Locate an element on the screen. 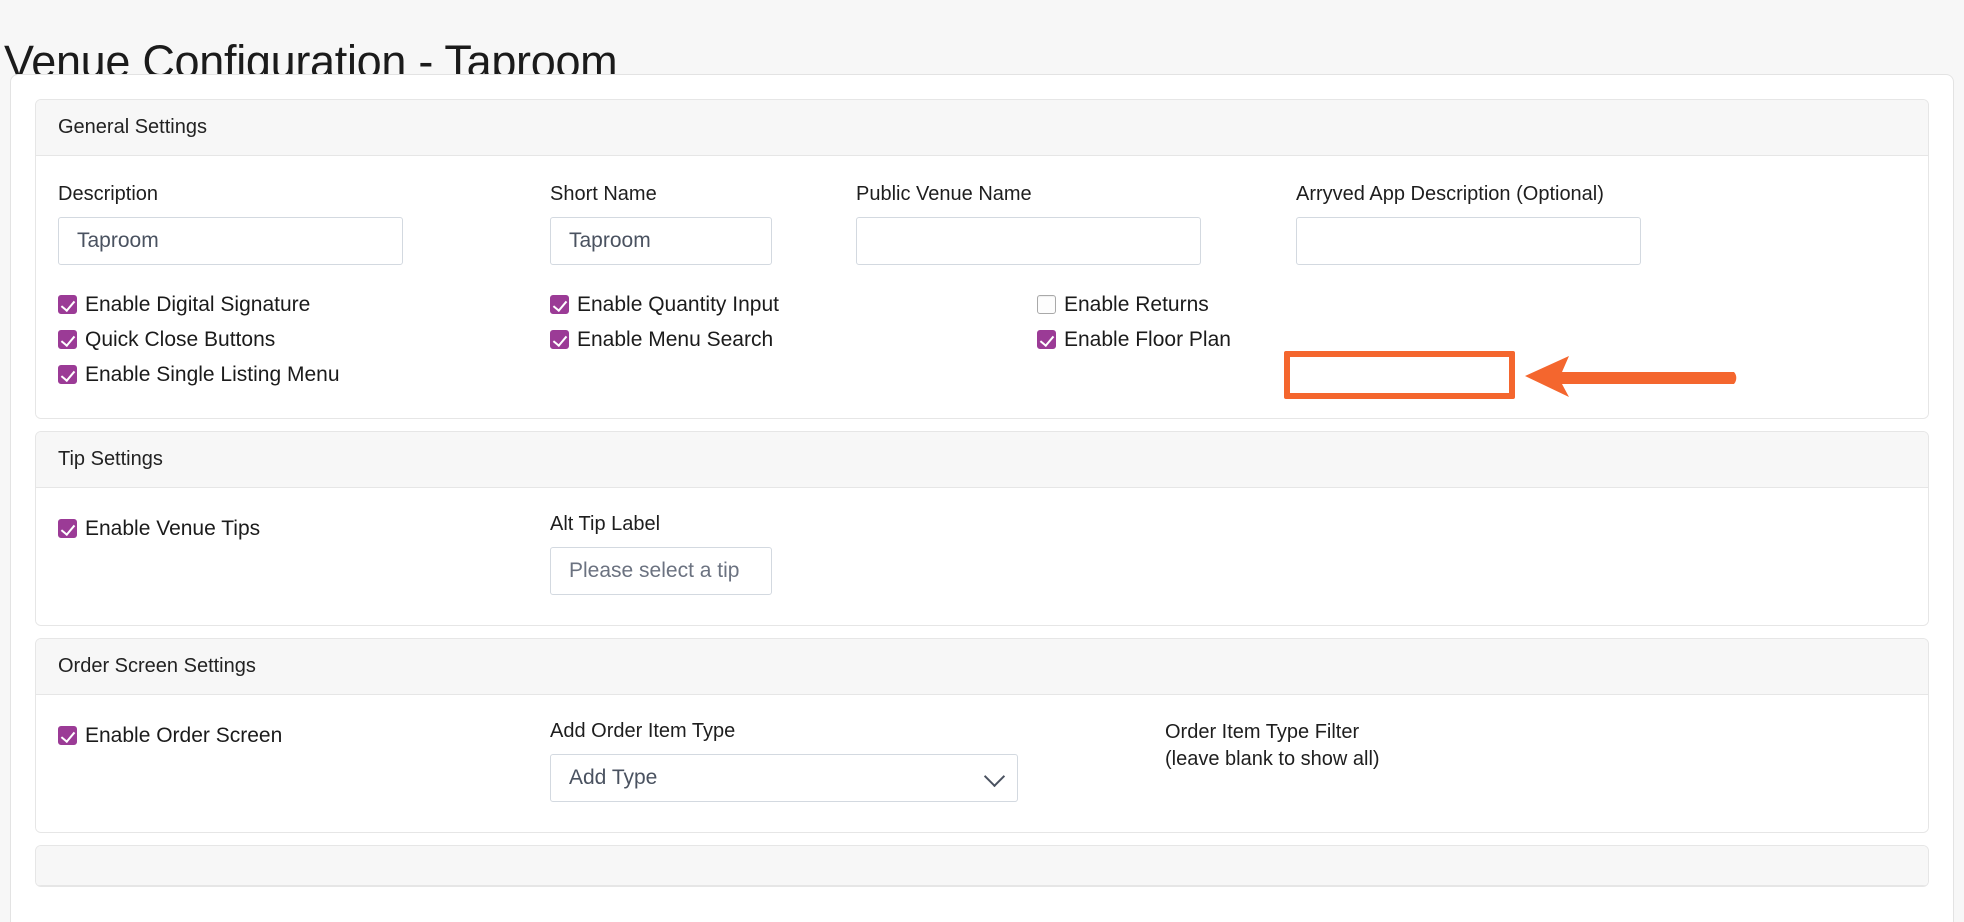 The image size is (1964, 922). checkbox-label-quick-close-buttons: Quick Close Buttons is located at coordinates (180, 339).